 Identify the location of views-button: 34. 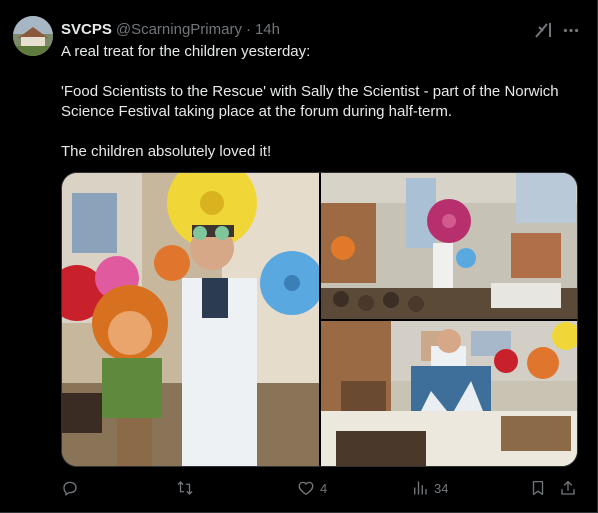
(429, 488).